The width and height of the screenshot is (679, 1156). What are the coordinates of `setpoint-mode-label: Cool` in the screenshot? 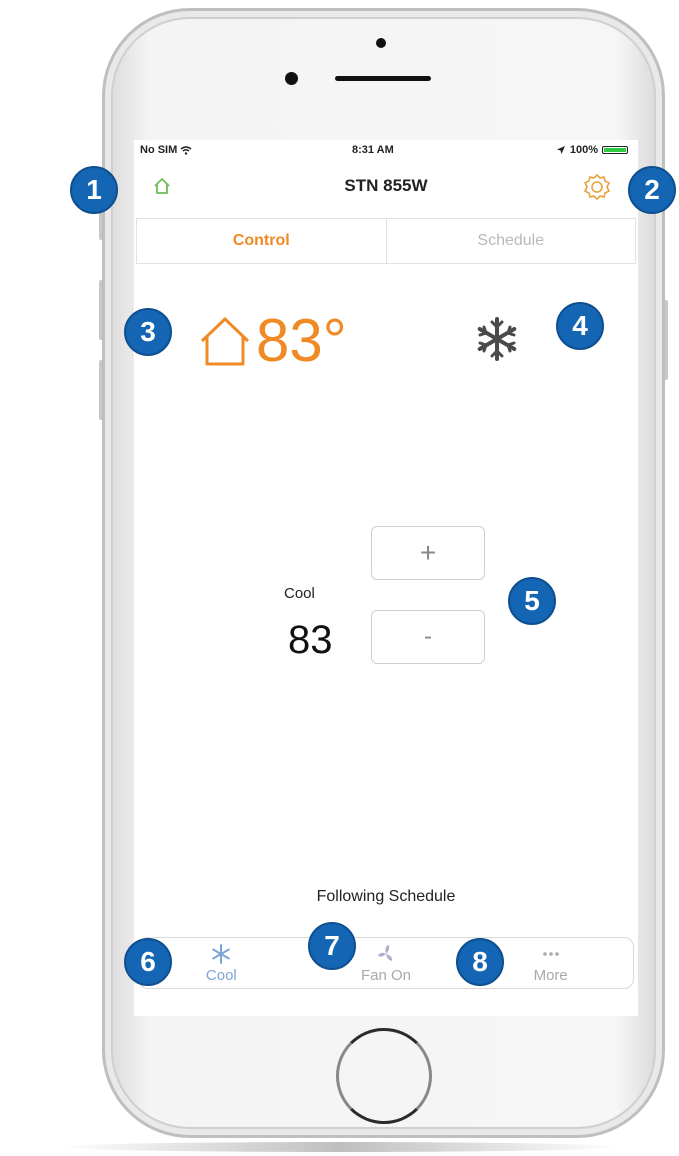 It's located at (299, 593).